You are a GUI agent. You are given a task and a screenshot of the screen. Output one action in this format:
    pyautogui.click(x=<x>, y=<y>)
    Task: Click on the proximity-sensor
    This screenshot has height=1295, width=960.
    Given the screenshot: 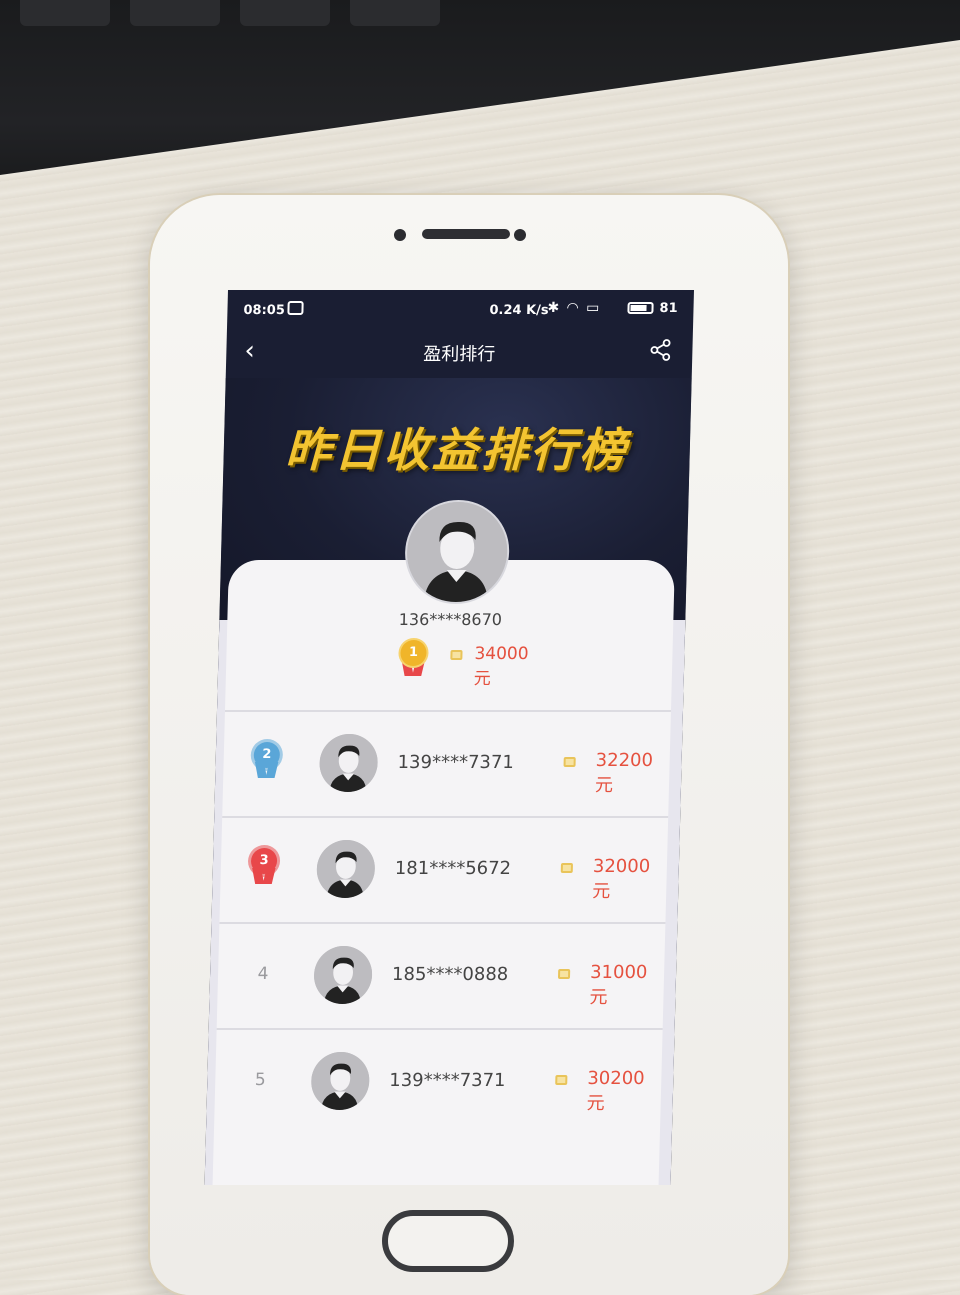 What is the action you would take?
    pyautogui.click(x=520, y=235)
    